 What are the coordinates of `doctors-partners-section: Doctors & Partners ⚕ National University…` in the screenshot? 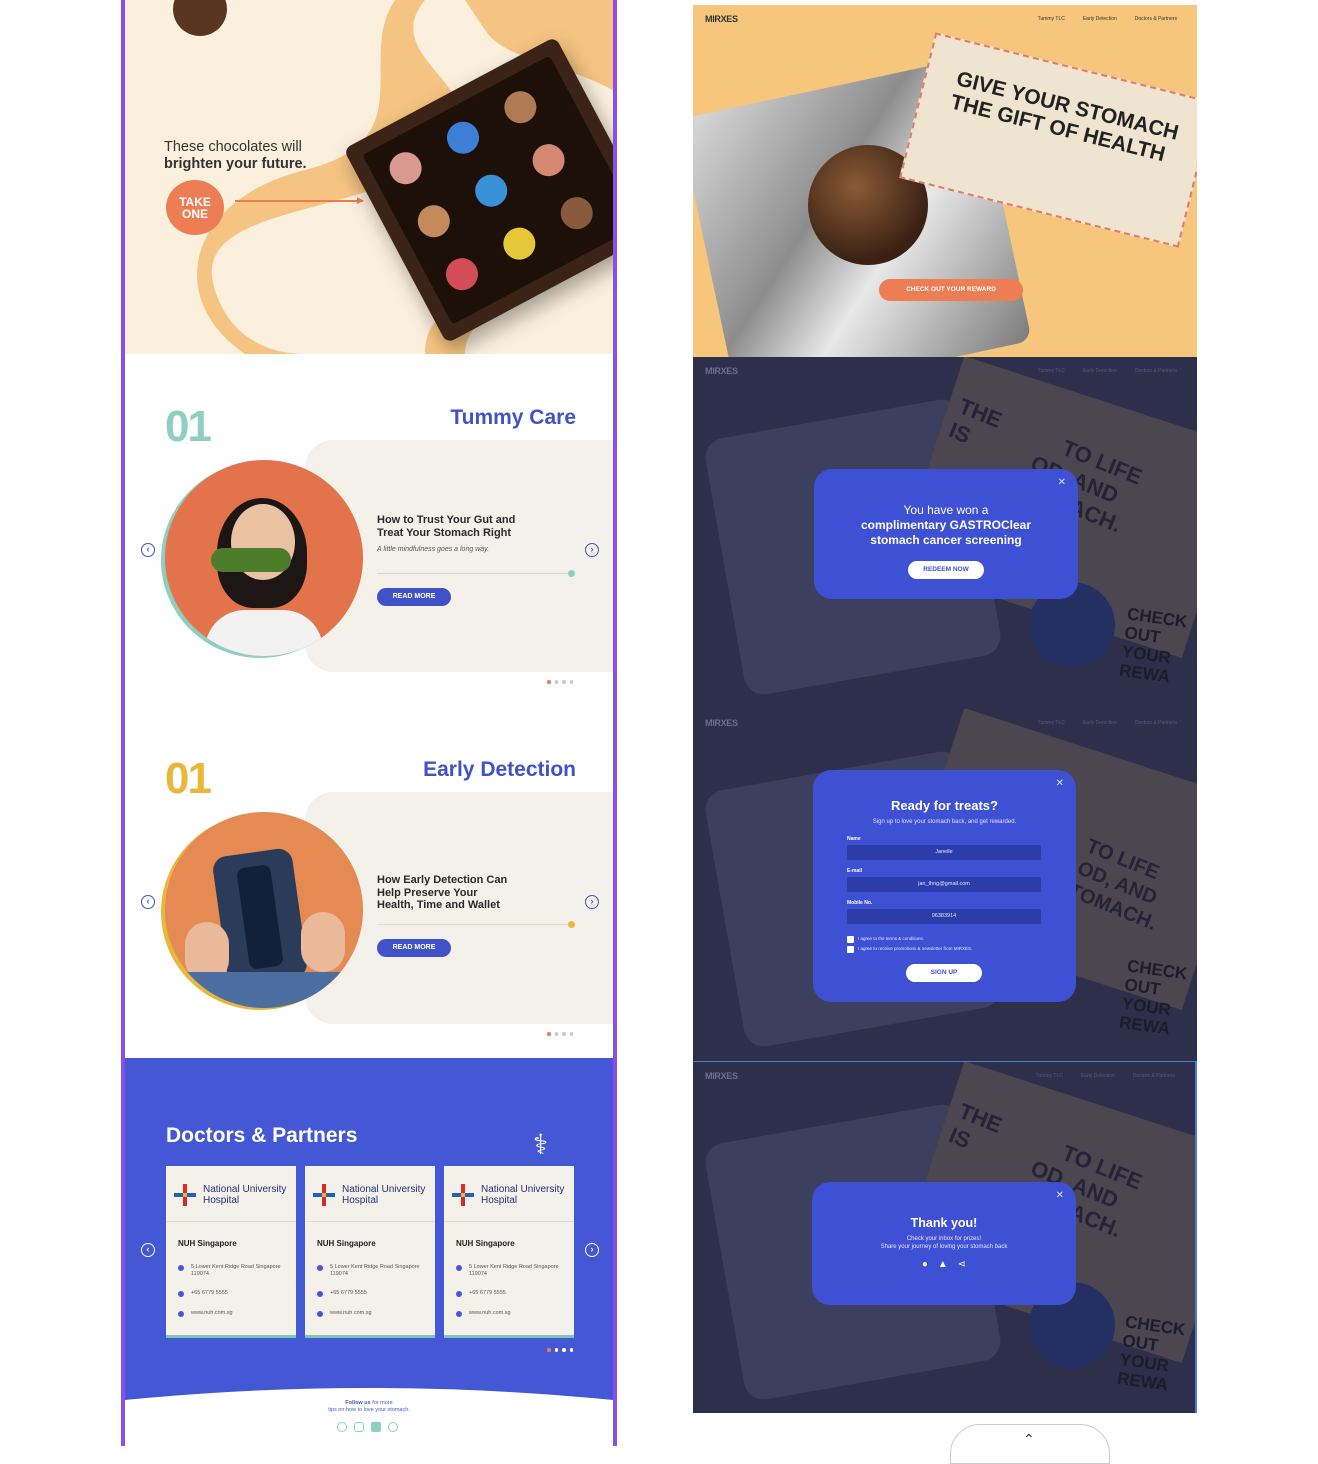 It's located at (369, 1252).